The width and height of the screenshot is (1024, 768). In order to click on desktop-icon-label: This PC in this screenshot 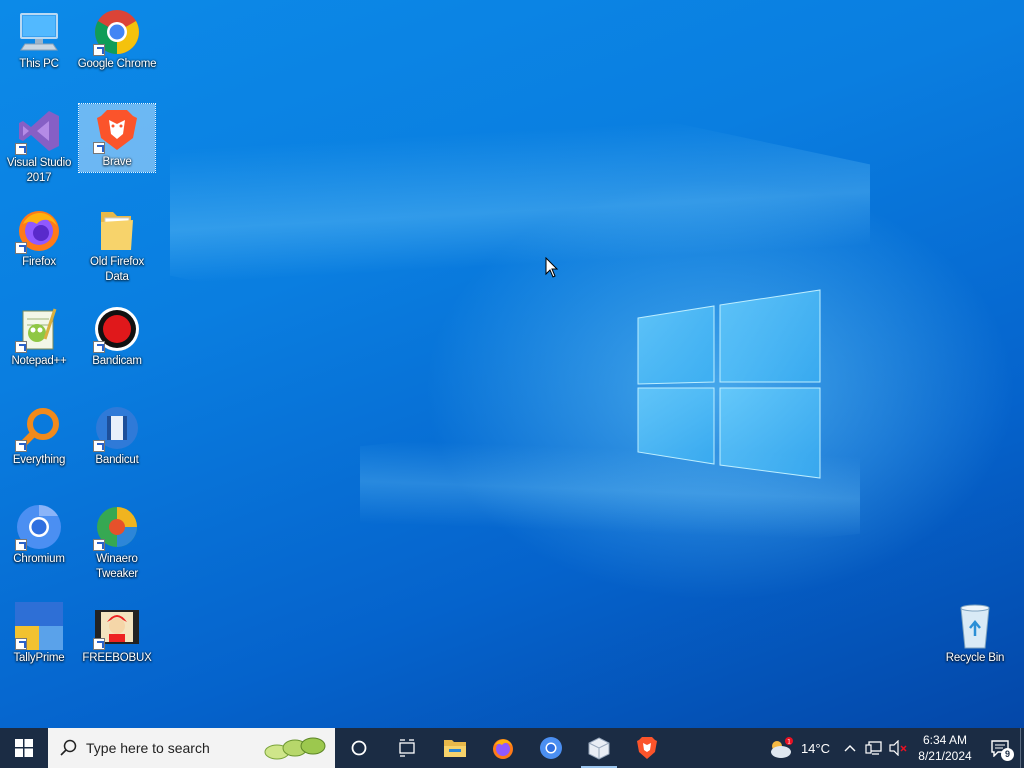, I will do `click(39, 64)`.